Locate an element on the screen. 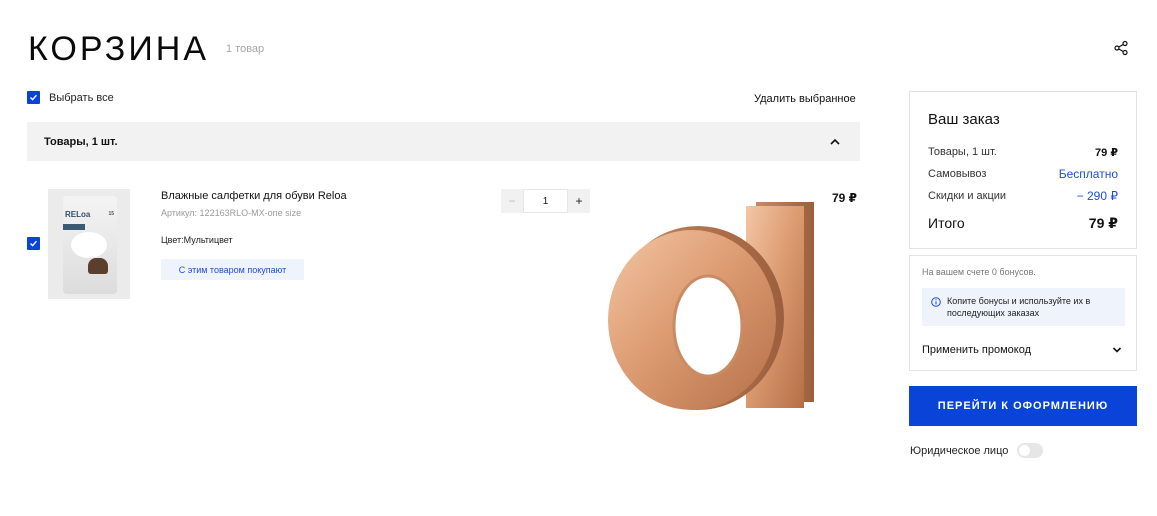 The image size is (1157, 516). quantity-decrease-button: − is located at coordinates (512, 201).